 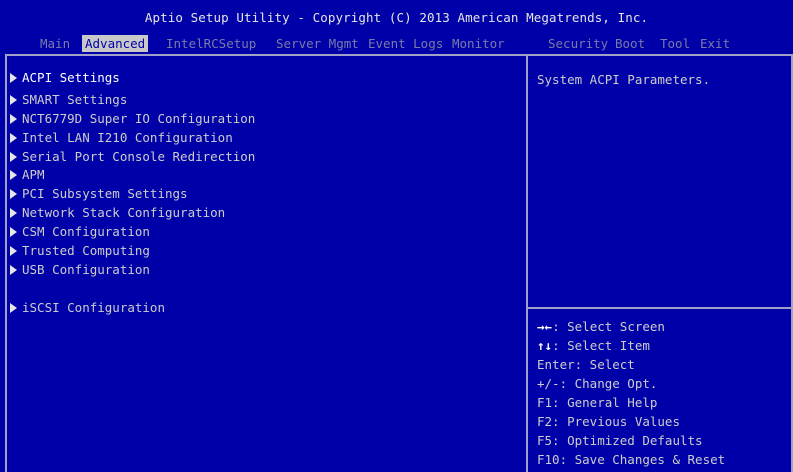 I want to click on tab-advanced: Advanced, so click(x=115, y=43).